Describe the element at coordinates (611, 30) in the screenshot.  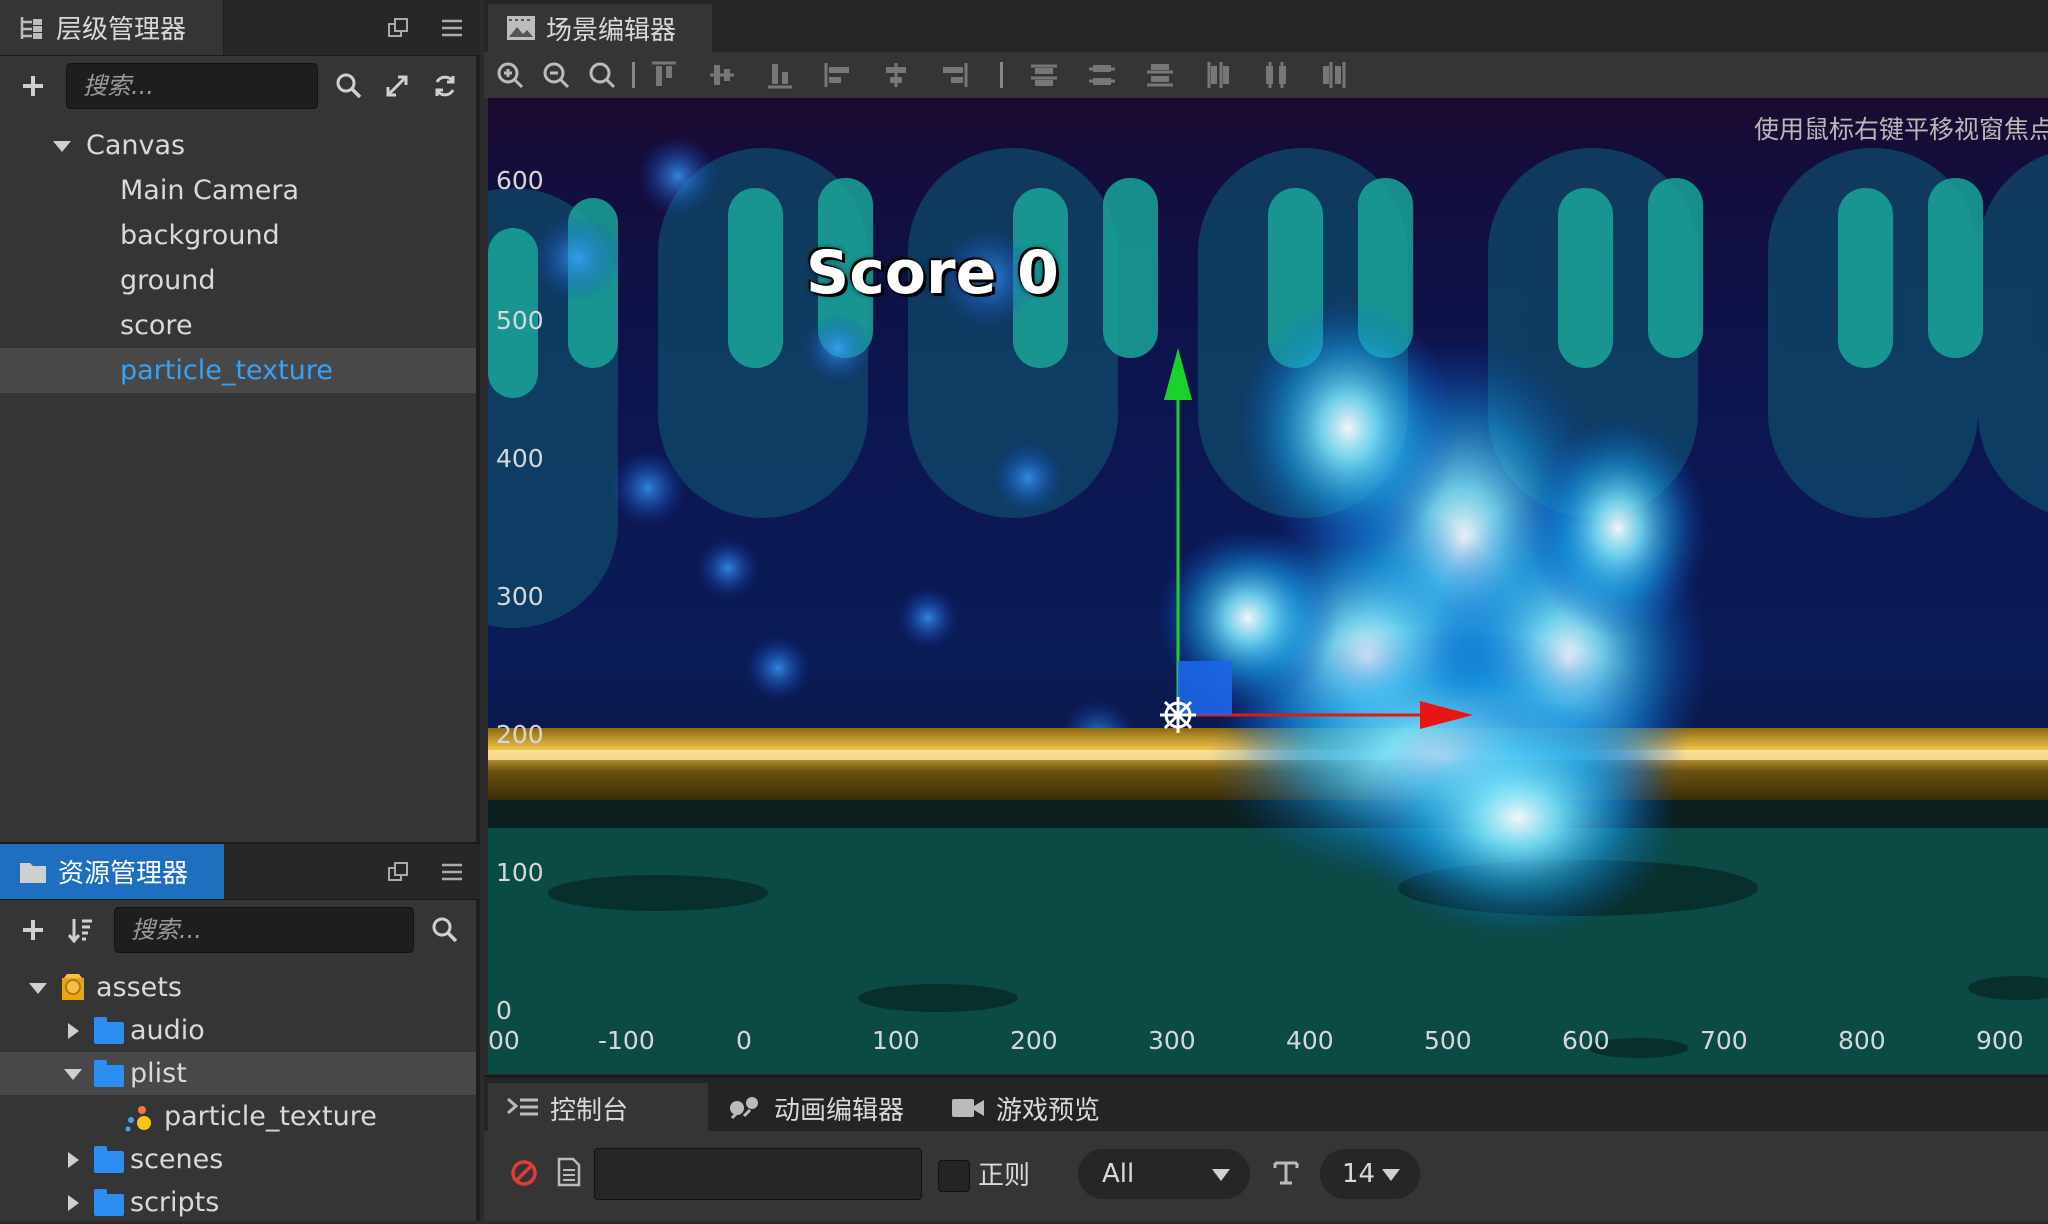
I see `scene-editor-title: 场景编辑器` at that location.